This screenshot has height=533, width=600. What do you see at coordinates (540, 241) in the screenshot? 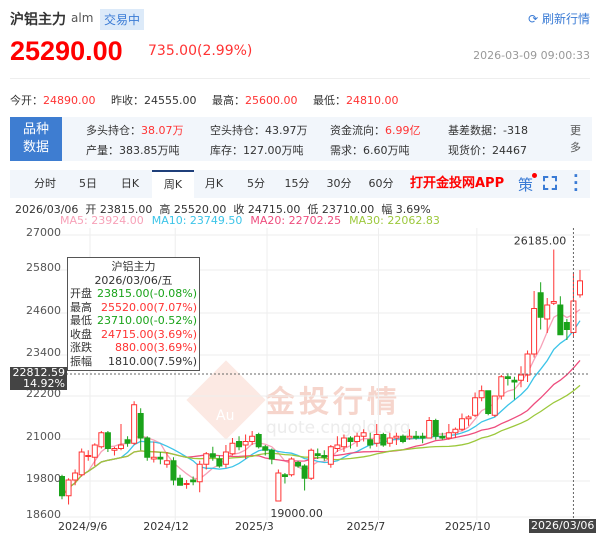
I see `extreme-price-label: 26185.00` at bounding box center [540, 241].